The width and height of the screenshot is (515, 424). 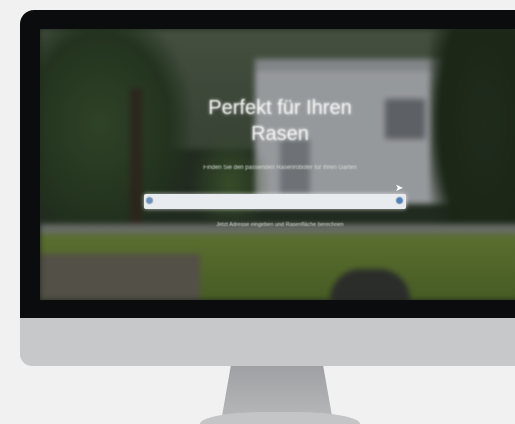 I want to click on mouse-pointer-icon: ➤, so click(x=399, y=188).